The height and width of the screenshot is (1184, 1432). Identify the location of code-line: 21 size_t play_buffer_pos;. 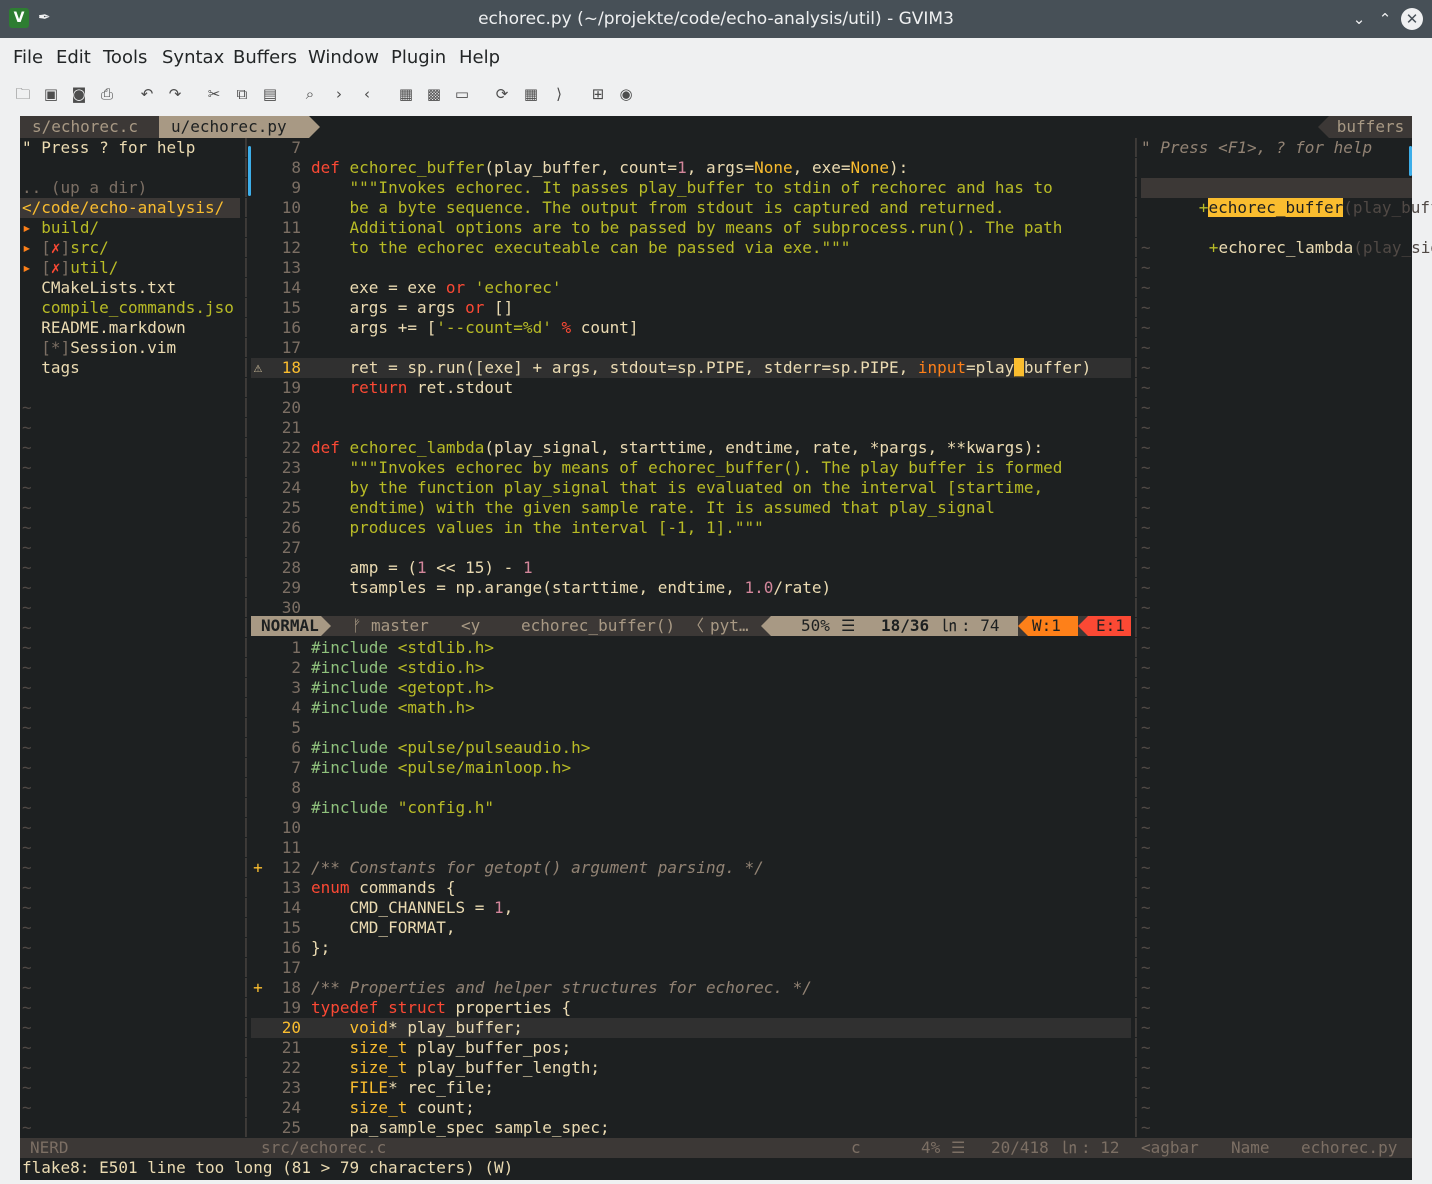
(691, 1048).